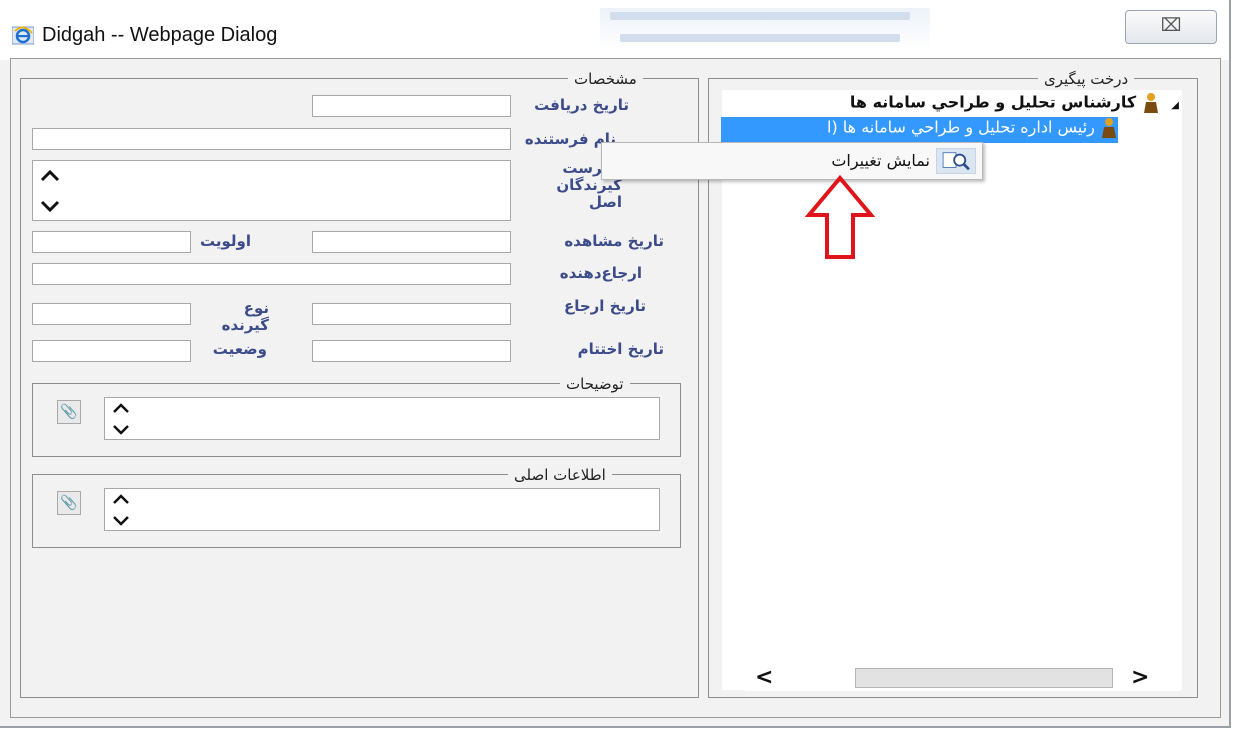  Describe the element at coordinates (111, 351) in the screenshot. I see `status-field` at that location.